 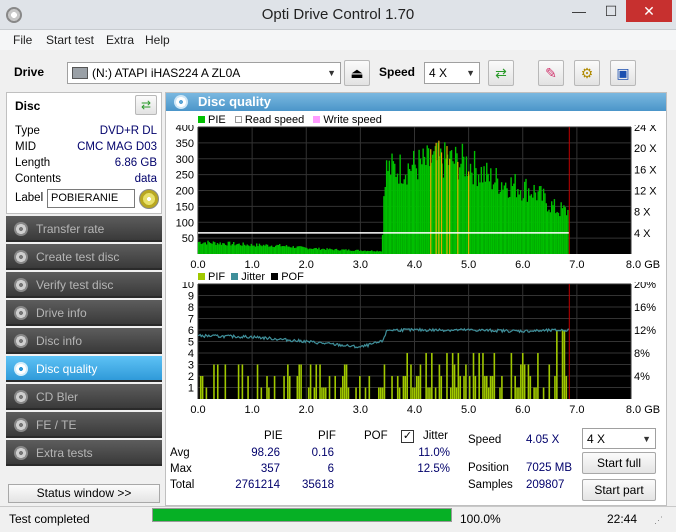 What do you see at coordinates (70, 229) in the screenshot?
I see `nav-item-label: Transfer rate` at bounding box center [70, 229].